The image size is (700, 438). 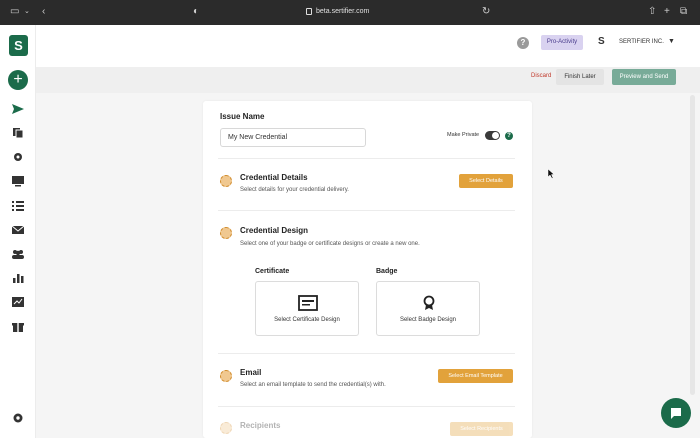 What do you see at coordinates (18, 302) in the screenshot?
I see `analytics-icon` at bounding box center [18, 302].